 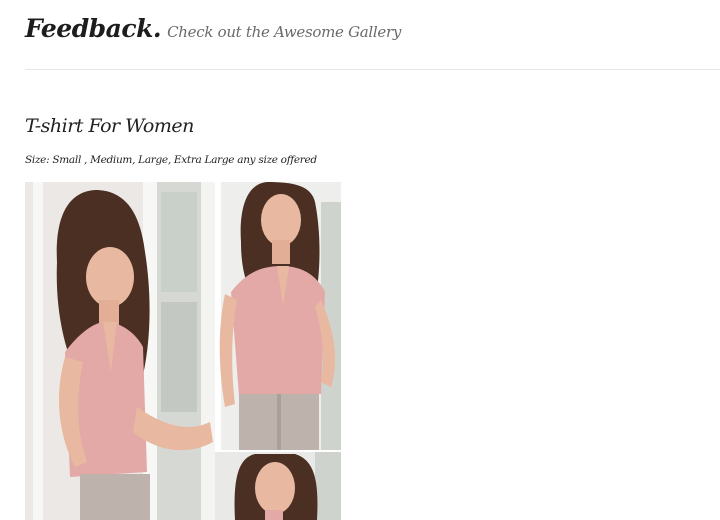 I want to click on header-divider, so click(x=372, y=69).